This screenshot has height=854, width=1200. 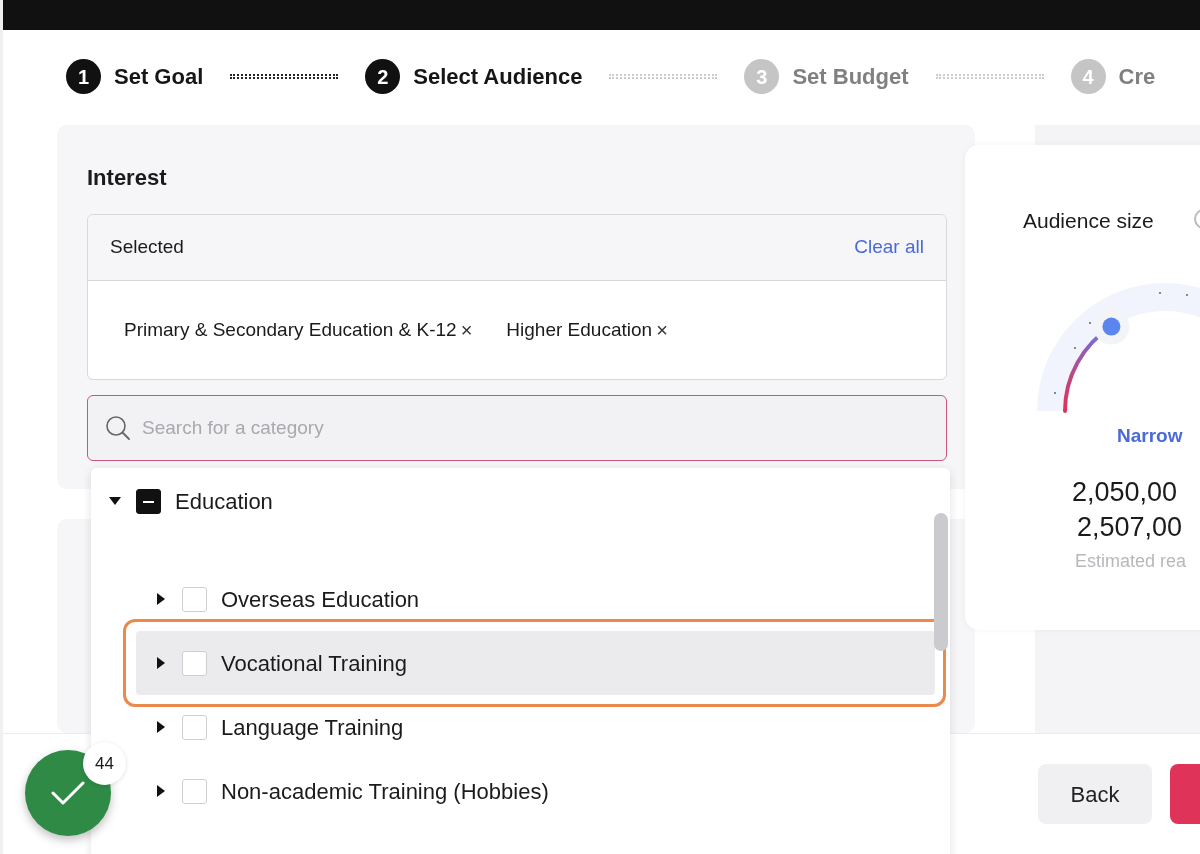 I want to click on tree-item: Language Training, so click(x=535, y=727).